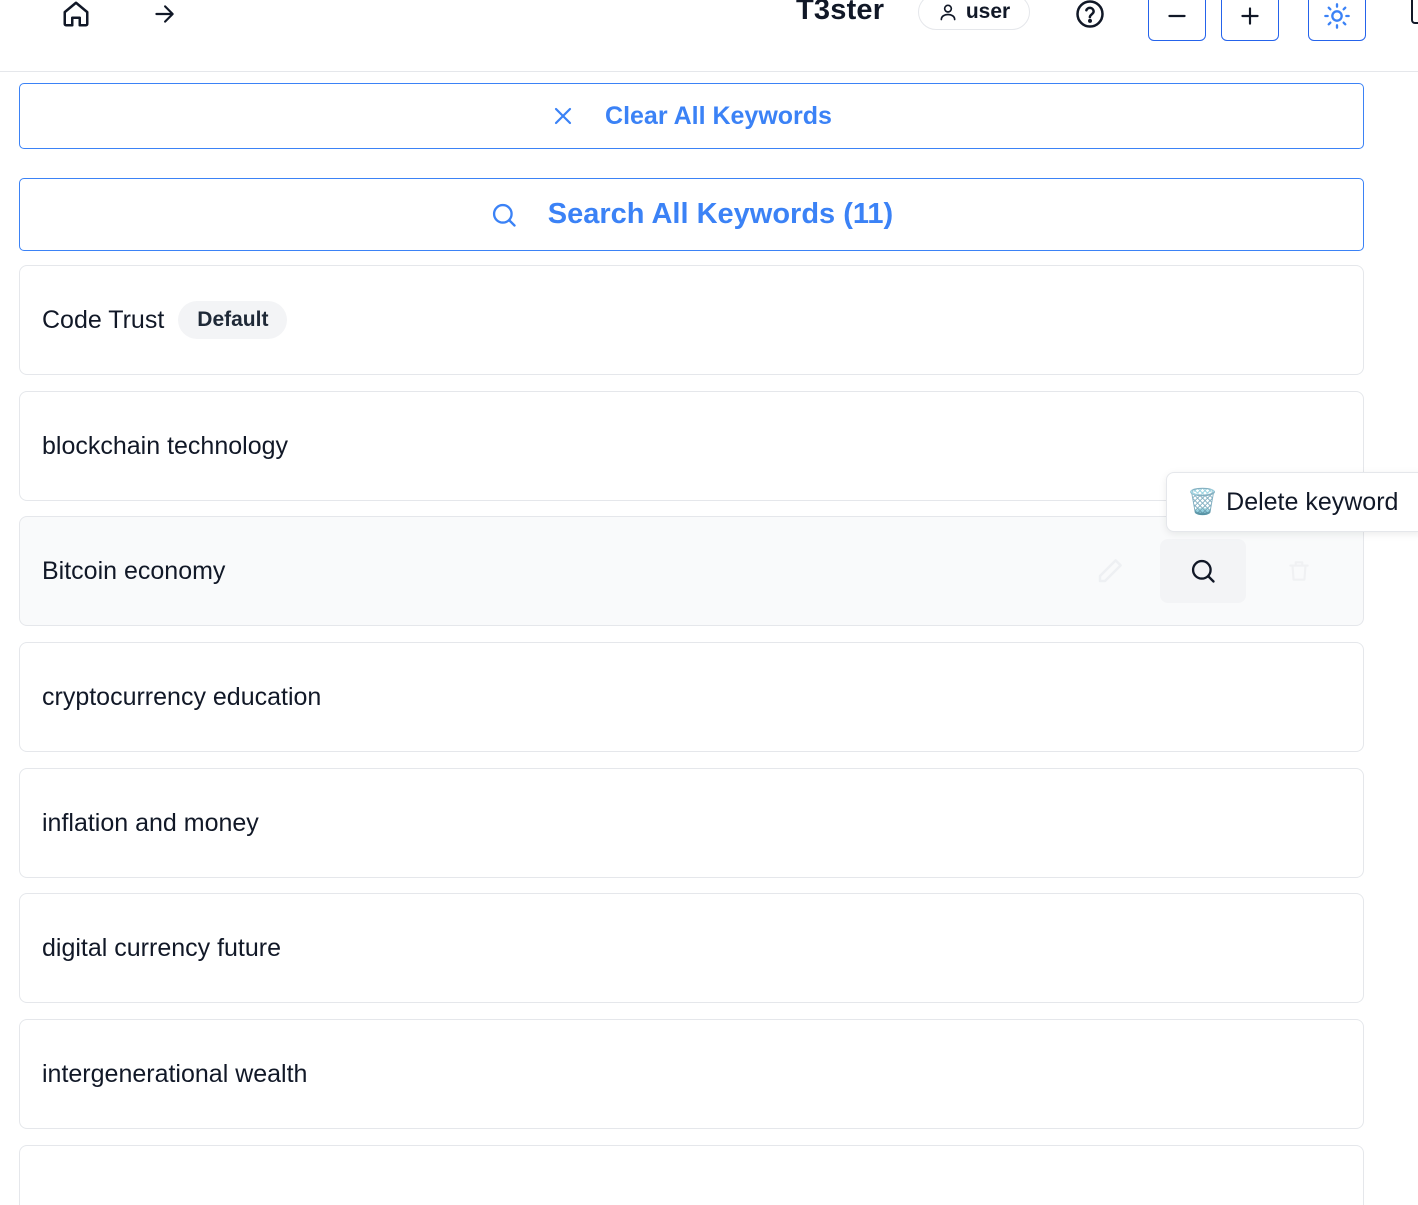 The width and height of the screenshot is (1418, 1205). I want to click on edit-keyword-button, so click(1110, 571).